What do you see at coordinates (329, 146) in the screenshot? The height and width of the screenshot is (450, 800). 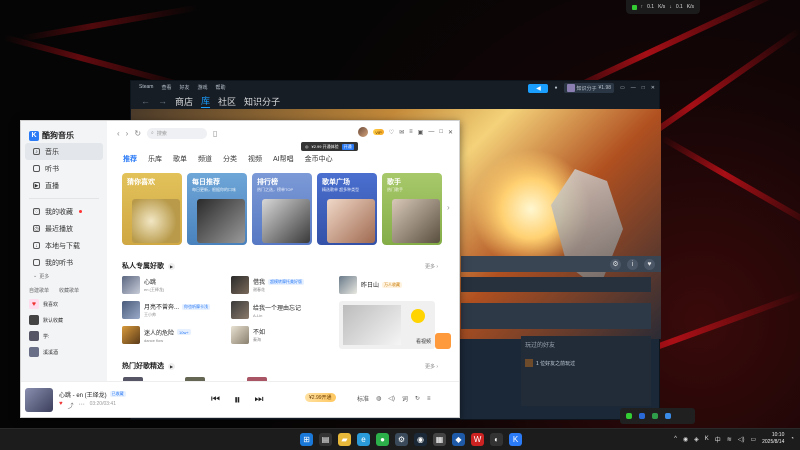 I see `vip-tooltip: ◎ ¥2.99 开通体验 开通` at bounding box center [329, 146].